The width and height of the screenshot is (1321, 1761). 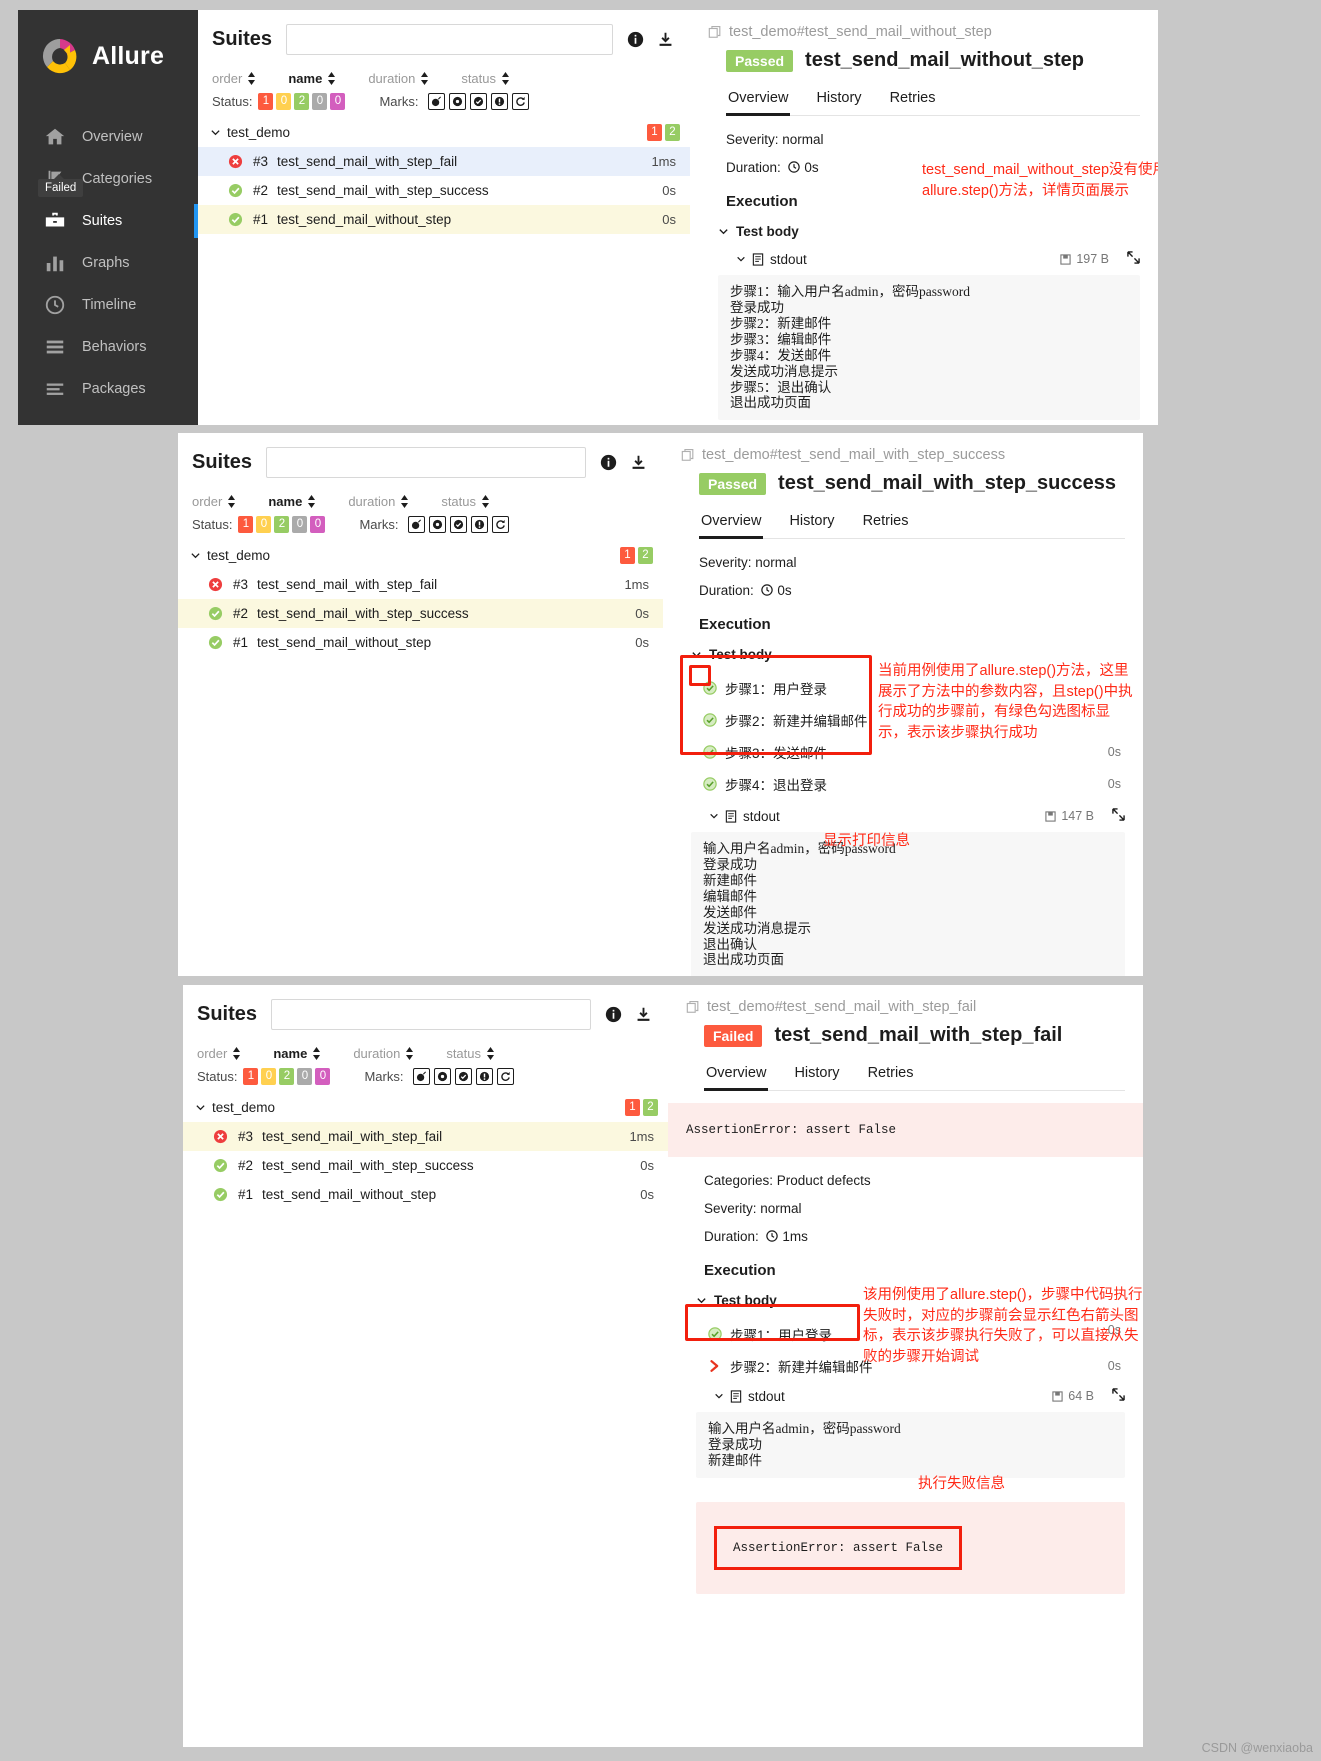 What do you see at coordinates (108, 137) in the screenshot?
I see `sidebar-item-overview: Overview` at bounding box center [108, 137].